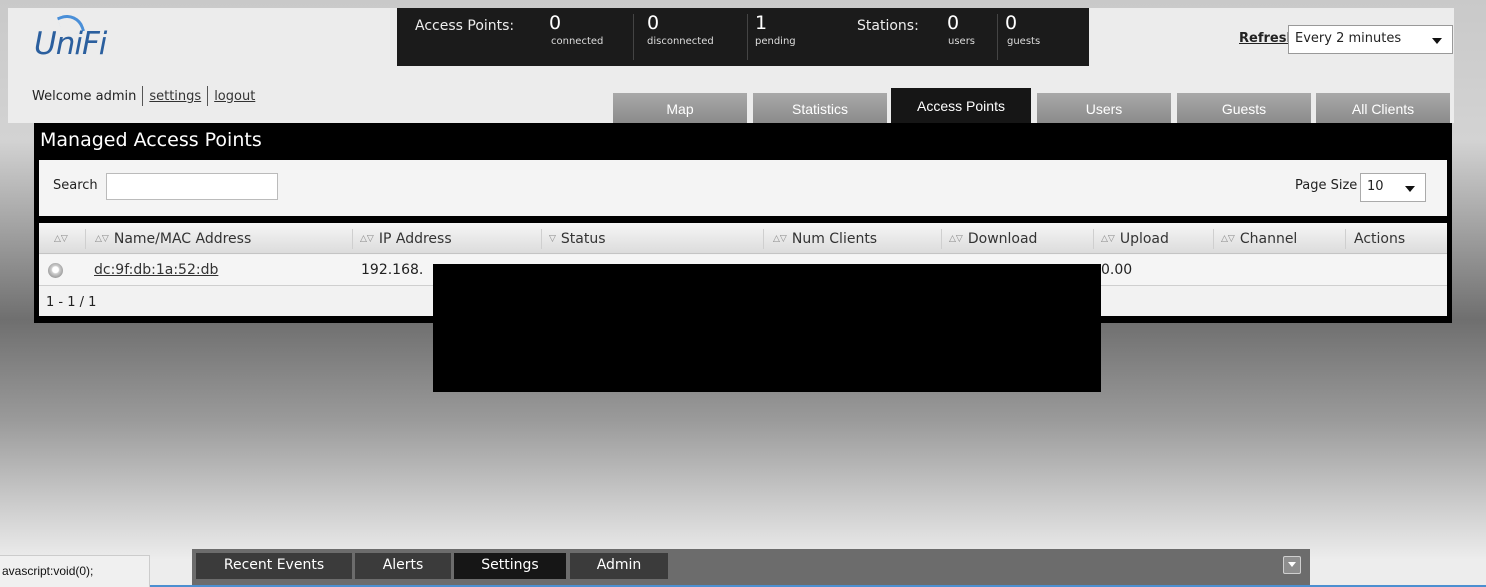 The height and width of the screenshot is (587, 1486). What do you see at coordinates (75, 185) in the screenshot?
I see `search-label: Search` at bounding box center [75, 185].